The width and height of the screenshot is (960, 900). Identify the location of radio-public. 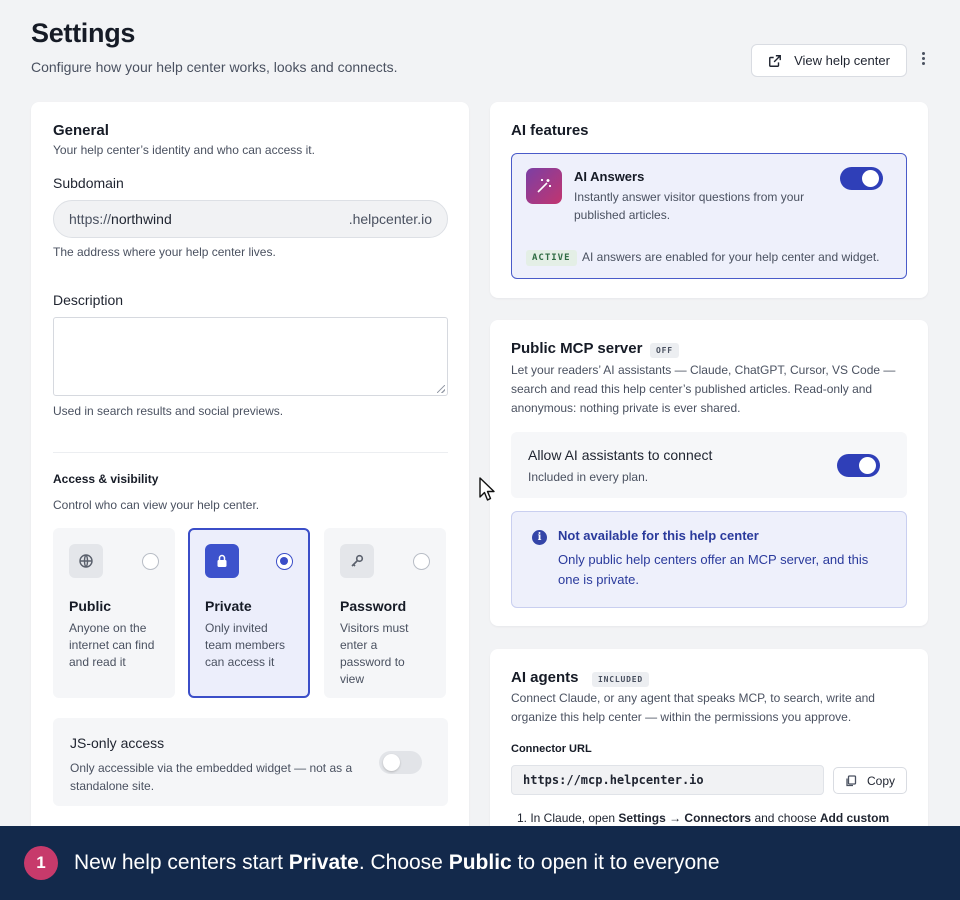
(150, 561).